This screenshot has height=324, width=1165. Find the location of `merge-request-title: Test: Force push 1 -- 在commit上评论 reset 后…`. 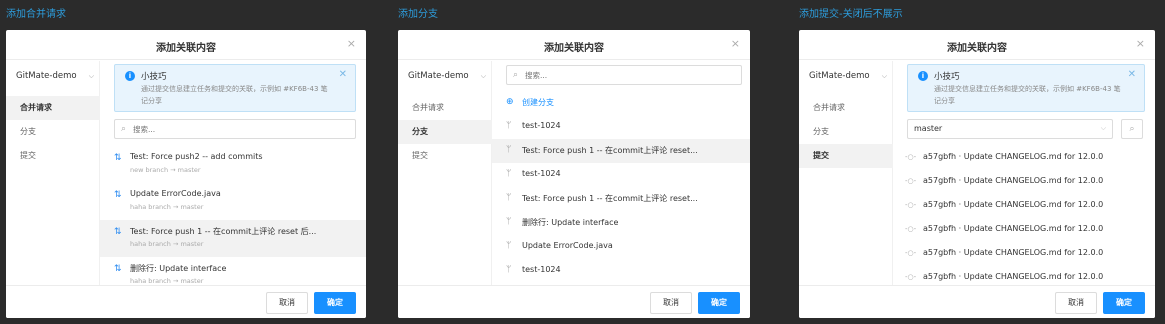

merge-request-title: Test: Force push 1 -- 在commit上评论 reset 后… is located at coordinates (223, 231).